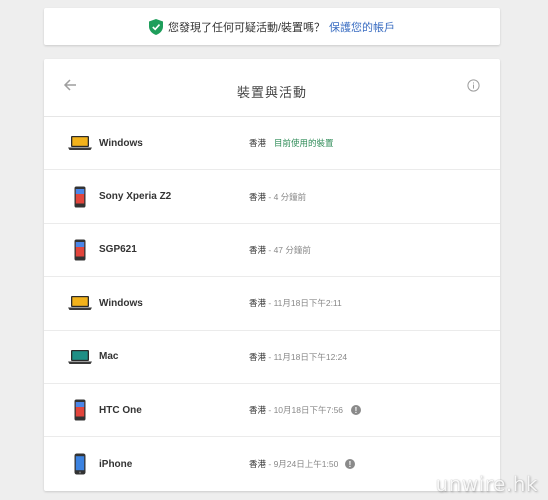 The width and height of the screenshot is (548, 500). Describe the element at coordinates (116, 464) in the screenshot. I see `device-name: iPhone` at that location.